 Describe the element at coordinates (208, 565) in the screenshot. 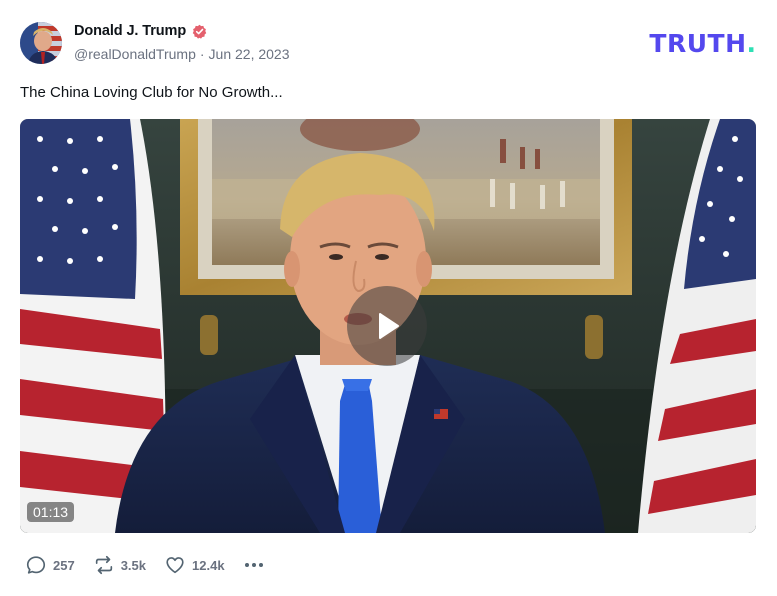

I see `like-count: 12.4k` at that location.